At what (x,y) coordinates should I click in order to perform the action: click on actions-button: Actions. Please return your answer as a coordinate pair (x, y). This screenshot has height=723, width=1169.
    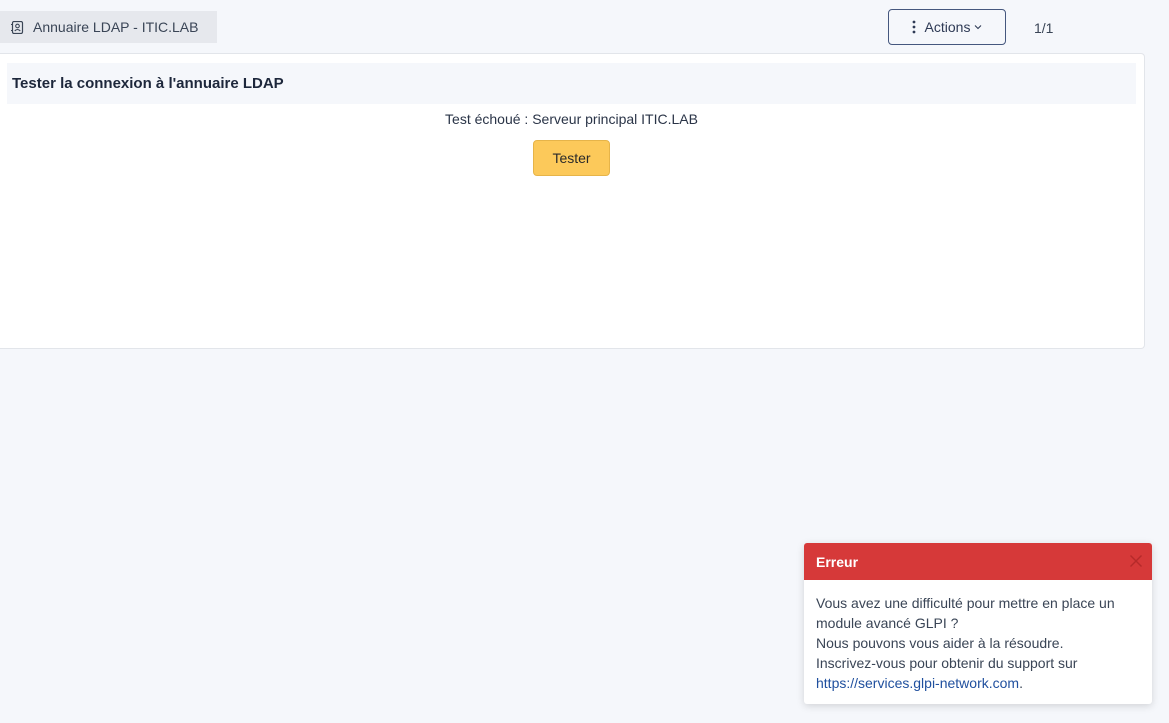
    Looking at the image, I should click on (947, 27).